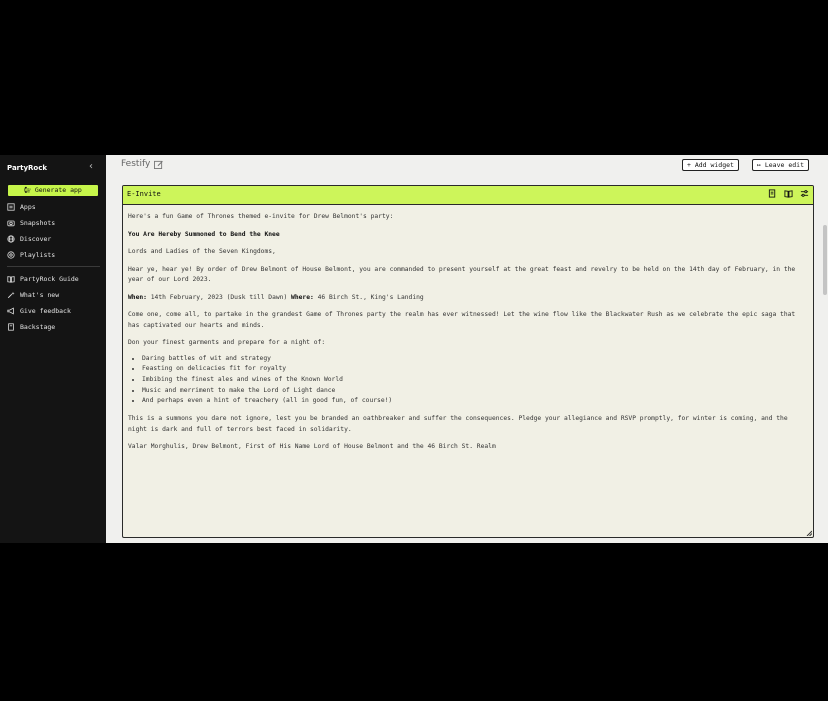 The width and height of the screenshot is (828, 701). I want to click on app-title-text: Festify, so click(136, 164).